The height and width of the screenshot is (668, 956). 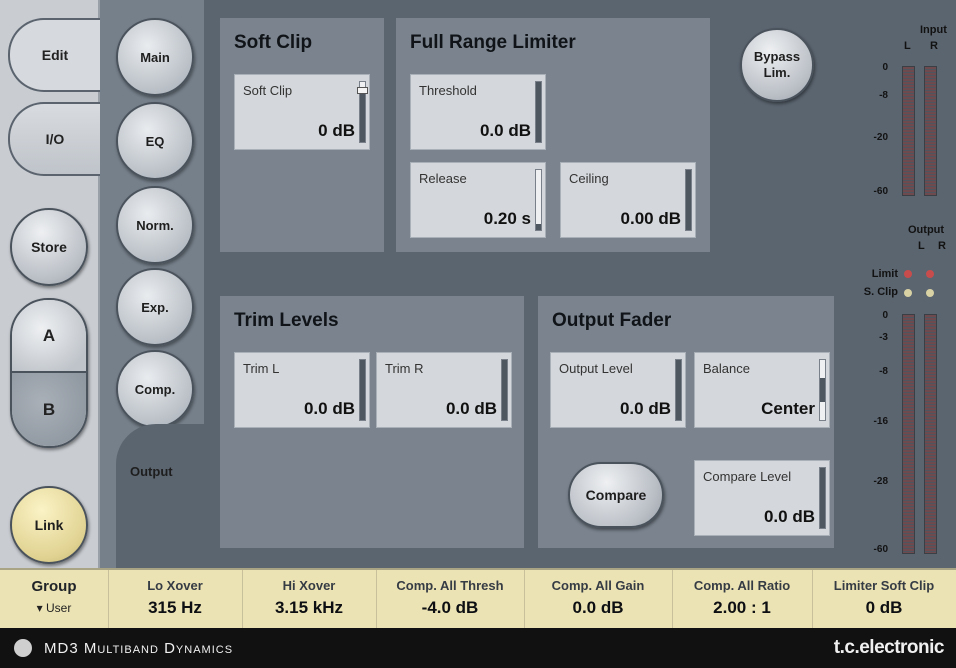 I want to click on trim-left-slider-fill, so click(x=362, y=390).